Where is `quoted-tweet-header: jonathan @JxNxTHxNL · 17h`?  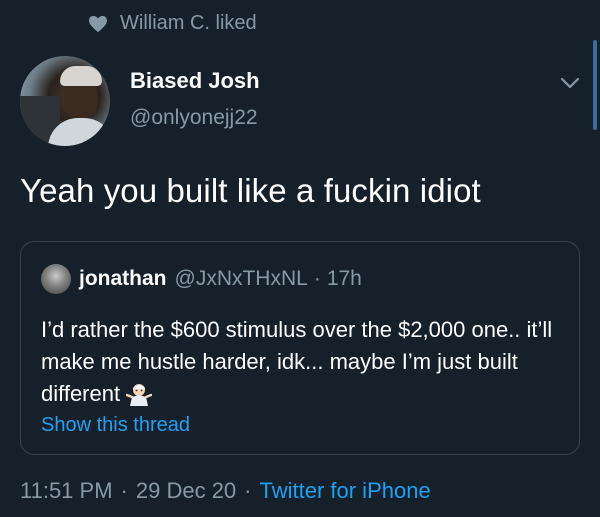
quoted-tweet-header: jonathan @JxNxTHxNL · 17h is located at coordinates (201, 279).